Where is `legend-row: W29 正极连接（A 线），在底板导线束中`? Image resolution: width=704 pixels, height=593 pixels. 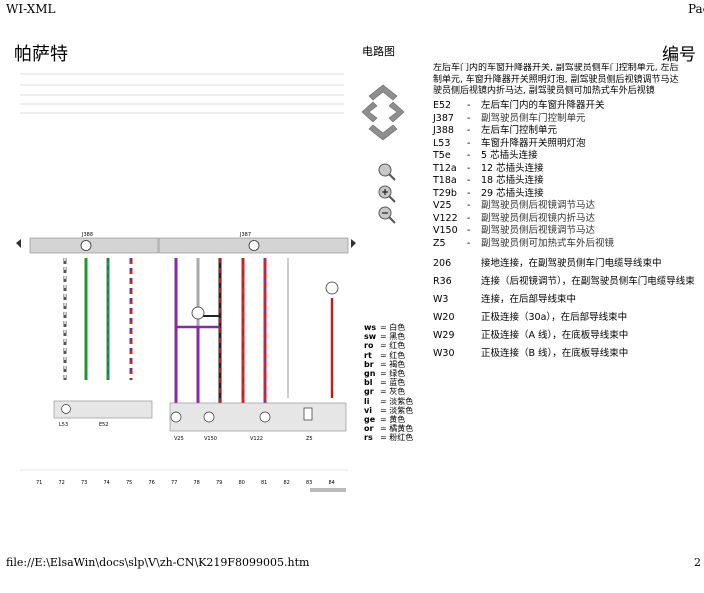 legend-row: W29 正极连接（A 线），在底板导线束中 is located at coordinates (530, 334).